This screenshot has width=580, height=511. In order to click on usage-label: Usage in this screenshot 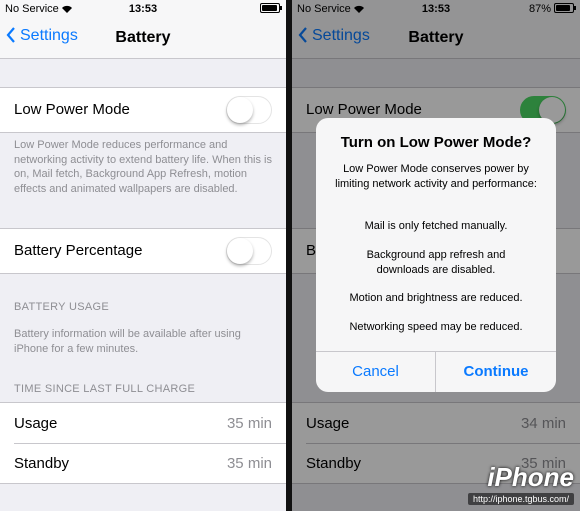, I will do `click(36, 423)`.